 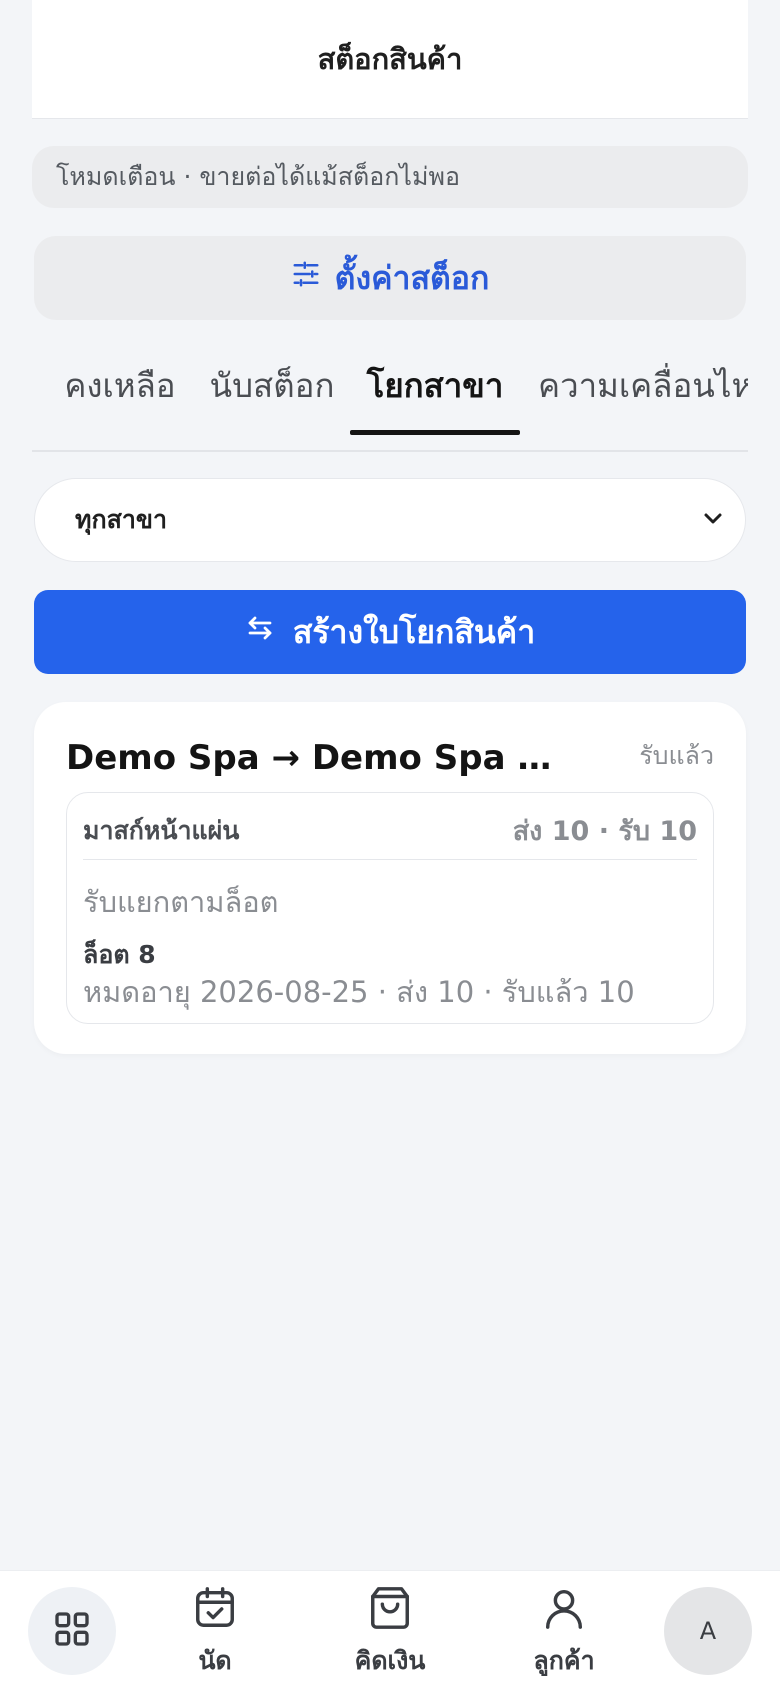 I want to click on active-tab-indicator, so click(x=435, y=432).